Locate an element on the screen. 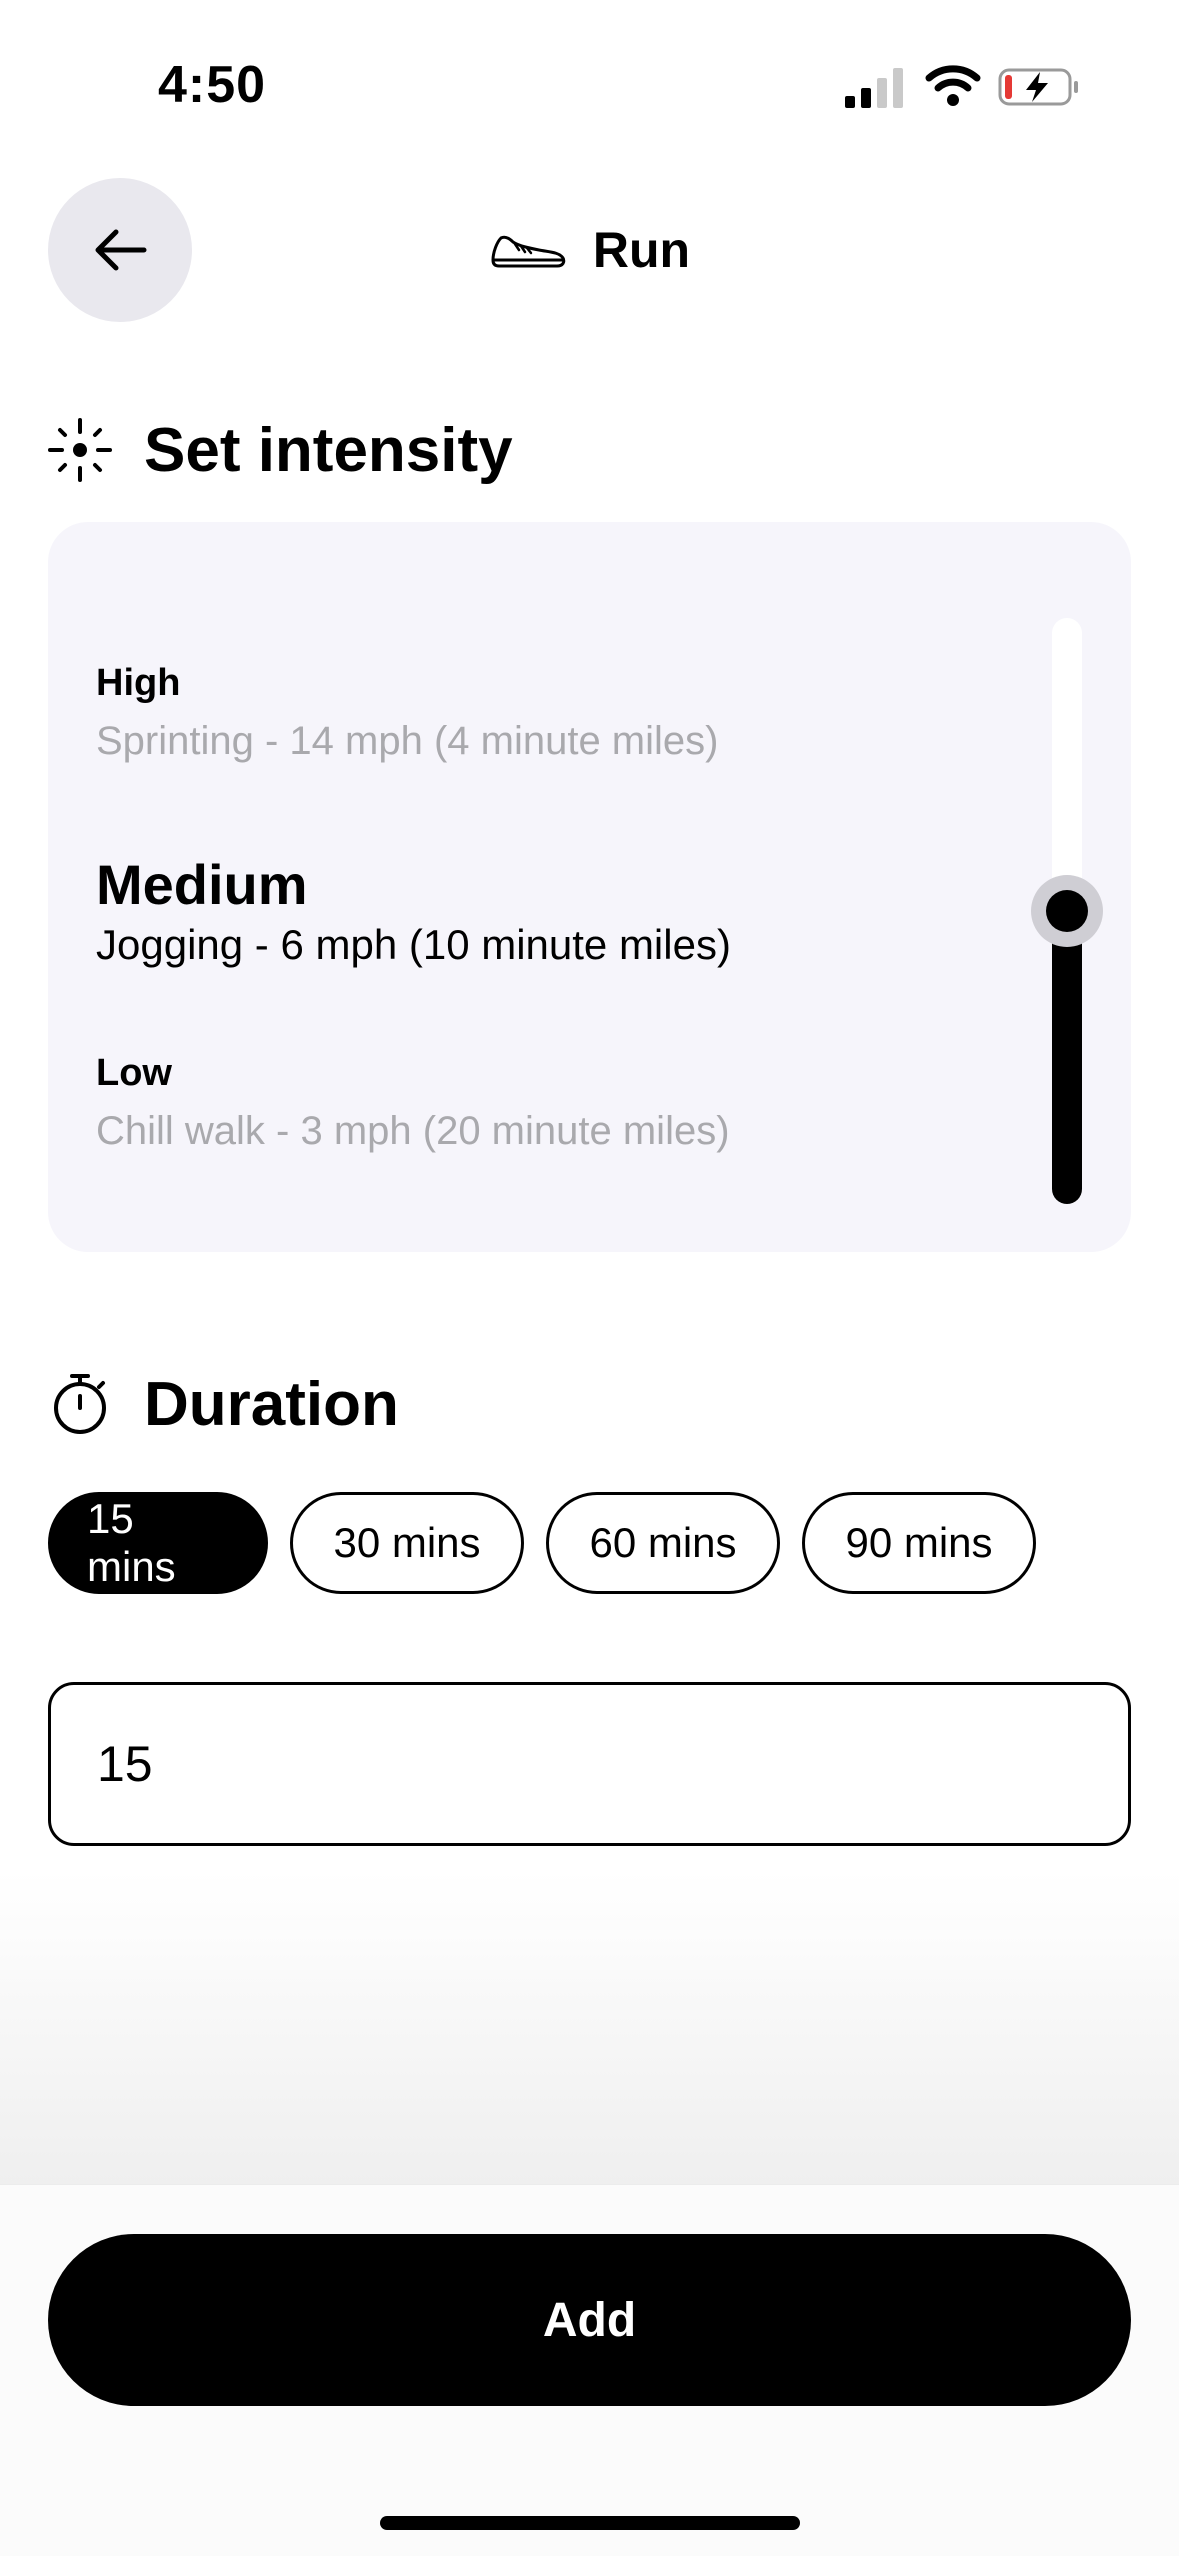 The width and height of the screenshot is (1179, 2556). duration-options: 15 mins 30 mins 60 mins 90 mins is located at coordinates (542, 1543).